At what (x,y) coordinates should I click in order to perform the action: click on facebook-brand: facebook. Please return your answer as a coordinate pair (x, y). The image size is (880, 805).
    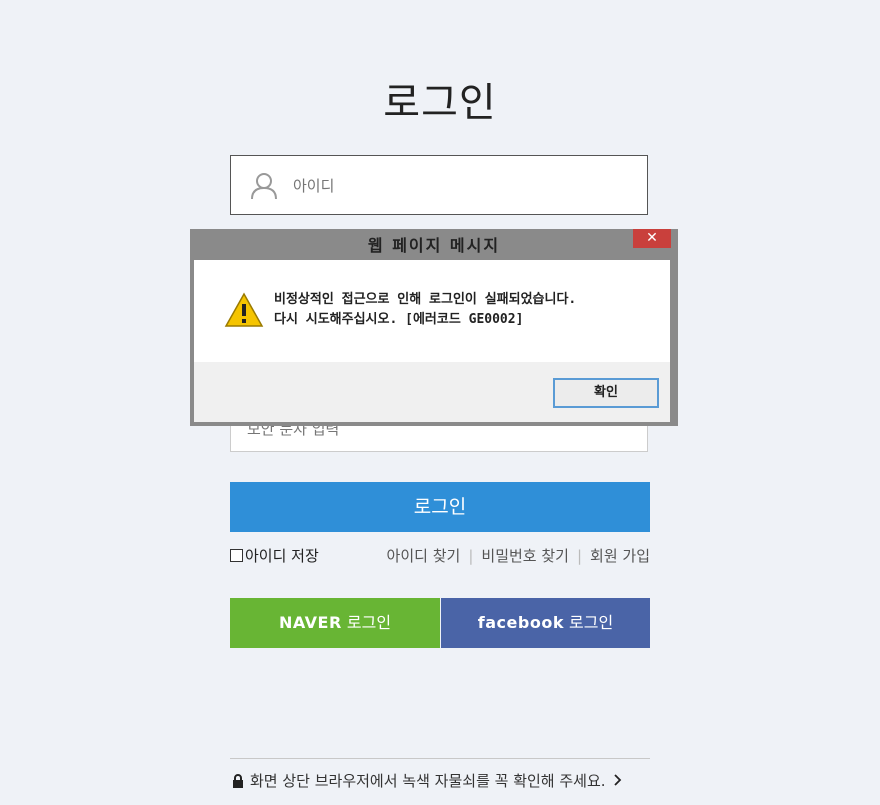
    Looking at the image, I should click on (520, 622).